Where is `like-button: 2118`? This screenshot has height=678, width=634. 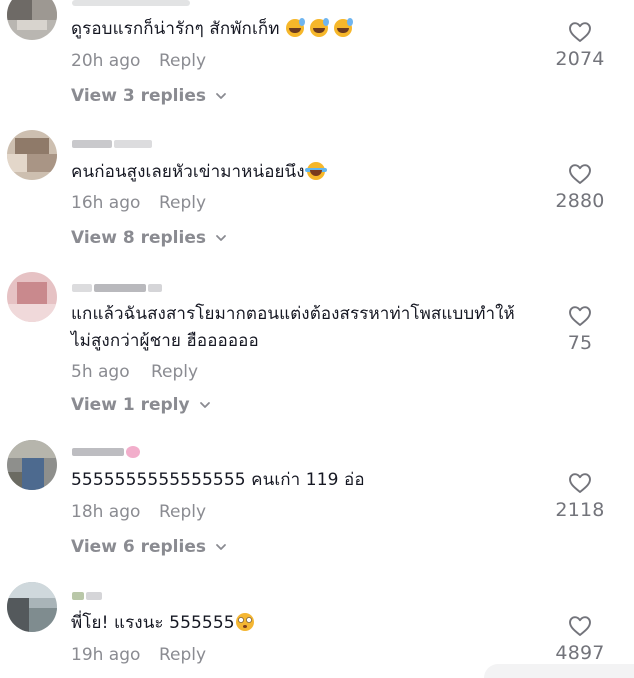 like-button: 2118 is located at coordinates (580, 496).